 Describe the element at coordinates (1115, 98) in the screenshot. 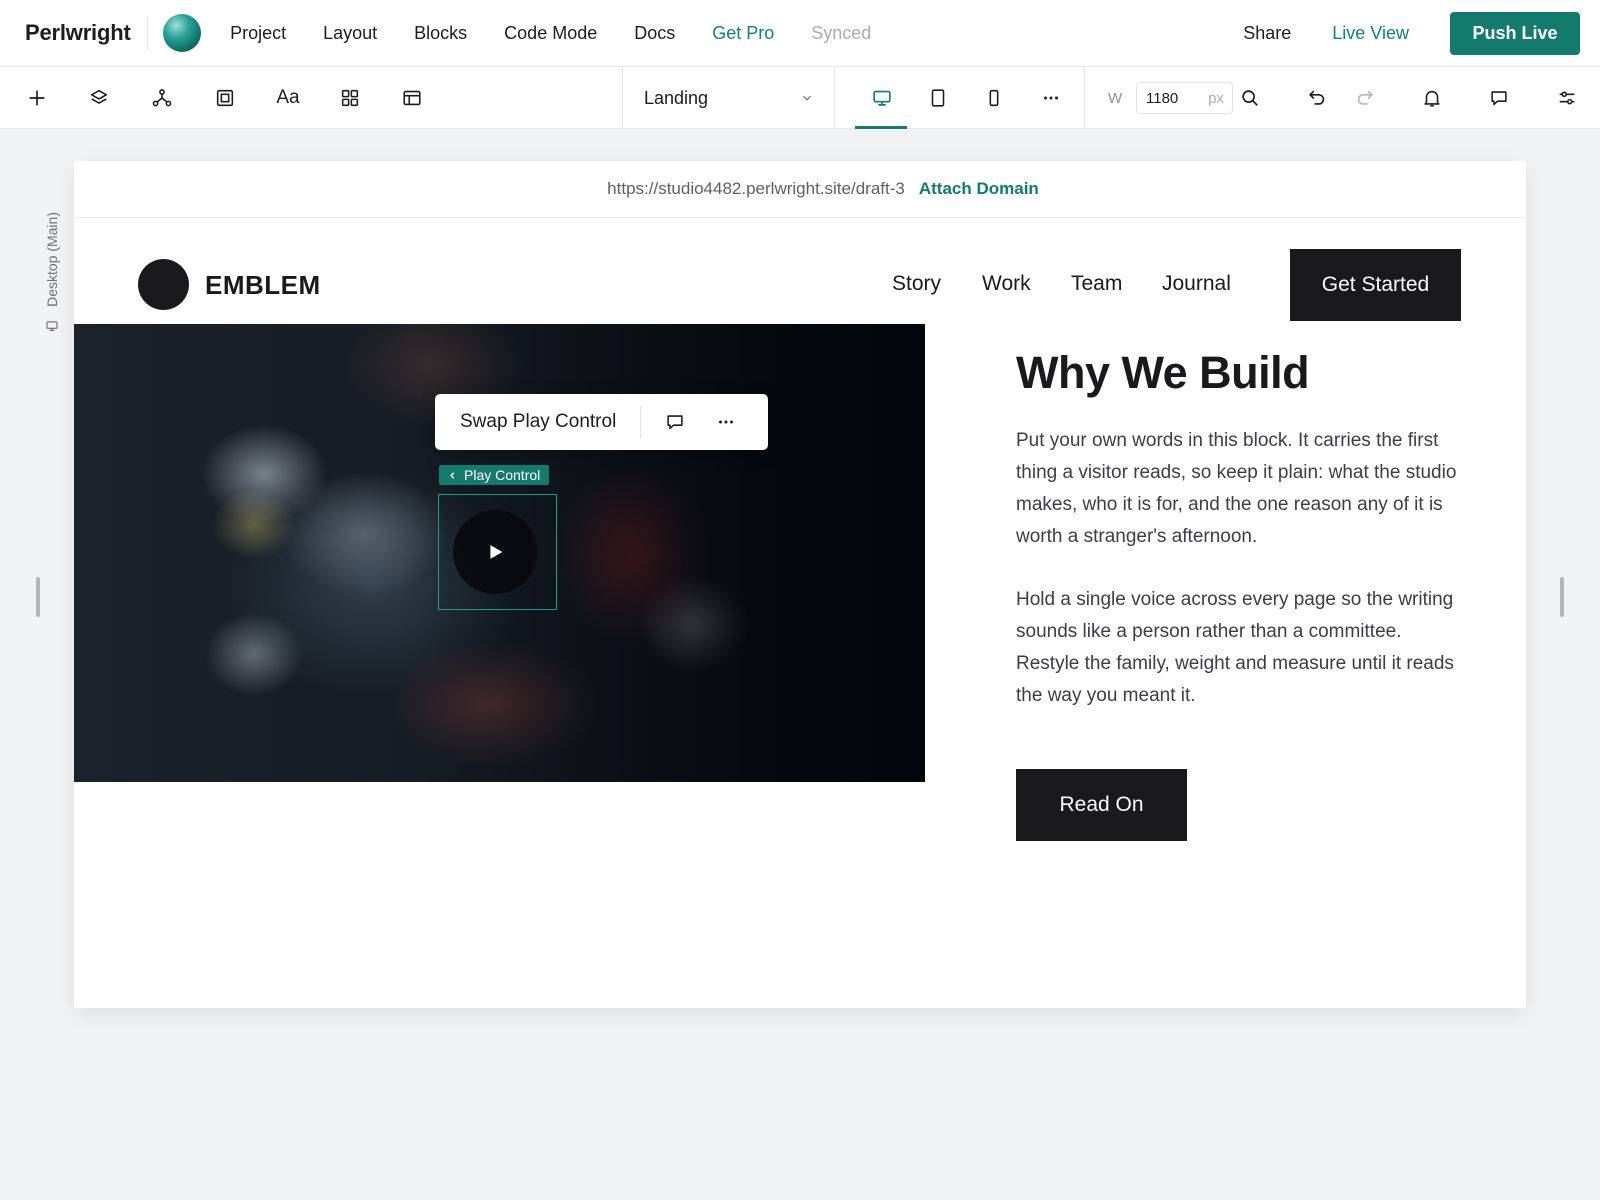

I see `width-label: W` at that location.